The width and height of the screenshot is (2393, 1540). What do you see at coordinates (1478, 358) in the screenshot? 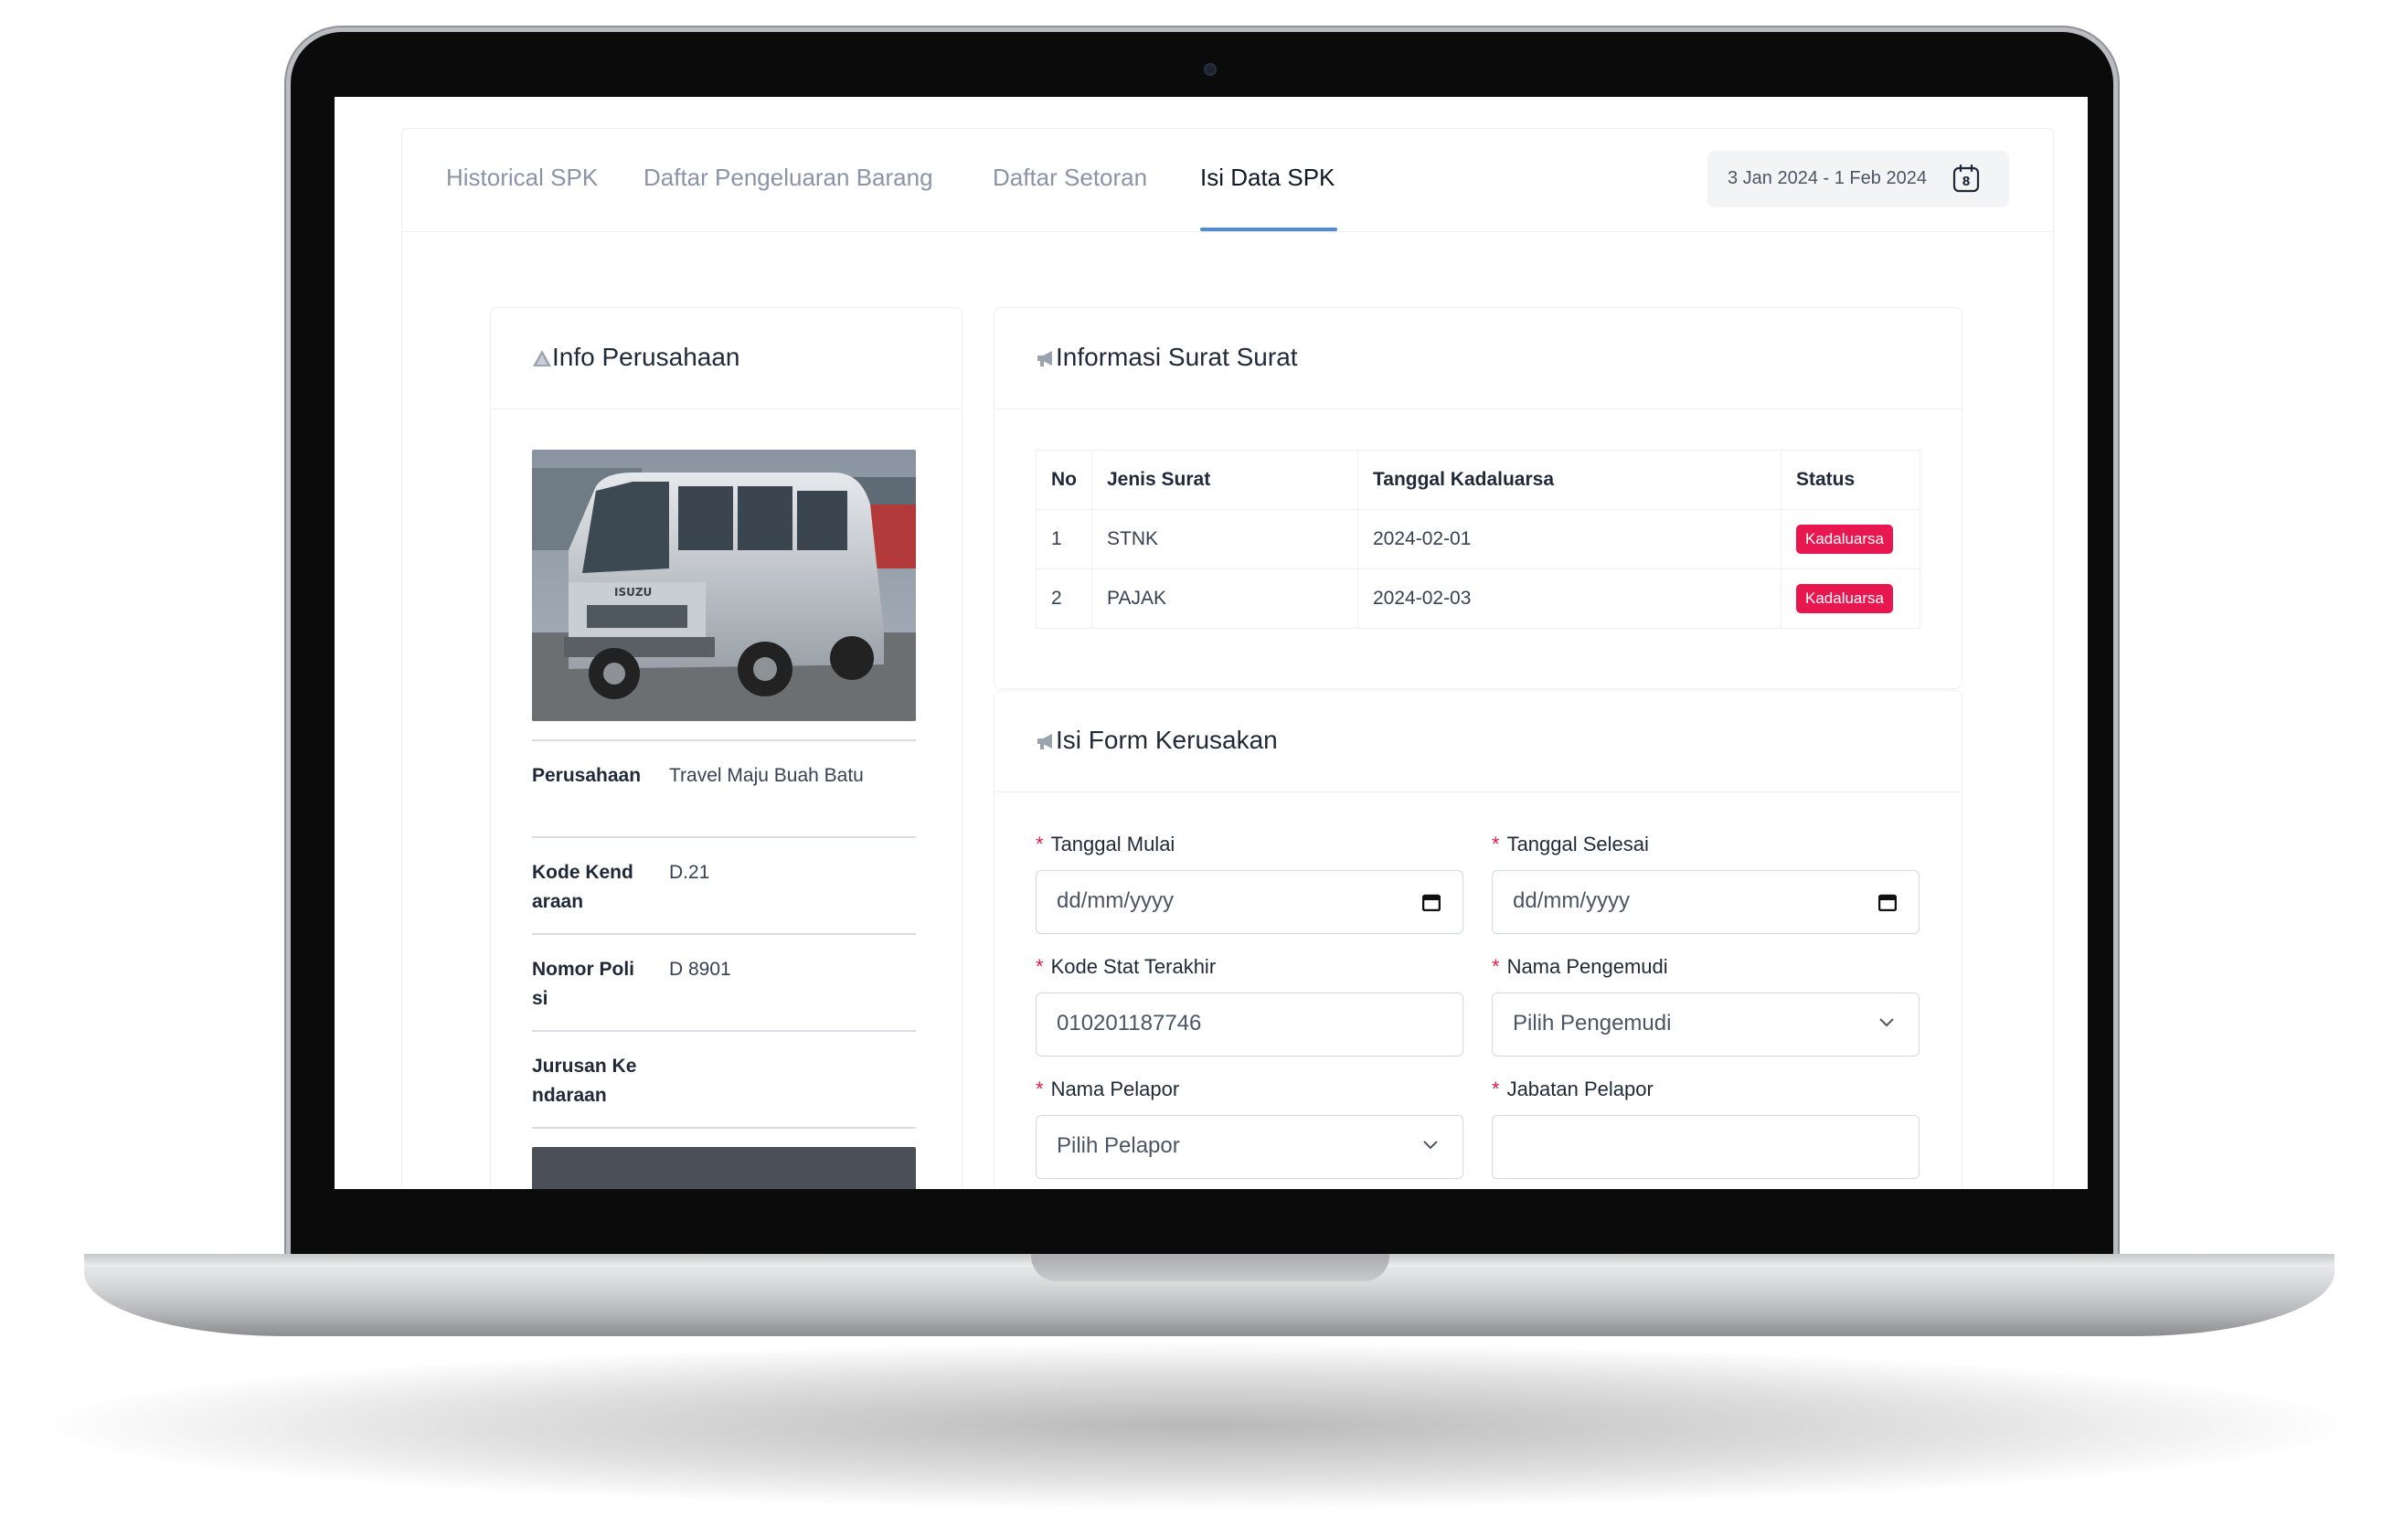
I see `informasi-surat-header: Informasi Surat Surat` at bounding box center [1478, 358].